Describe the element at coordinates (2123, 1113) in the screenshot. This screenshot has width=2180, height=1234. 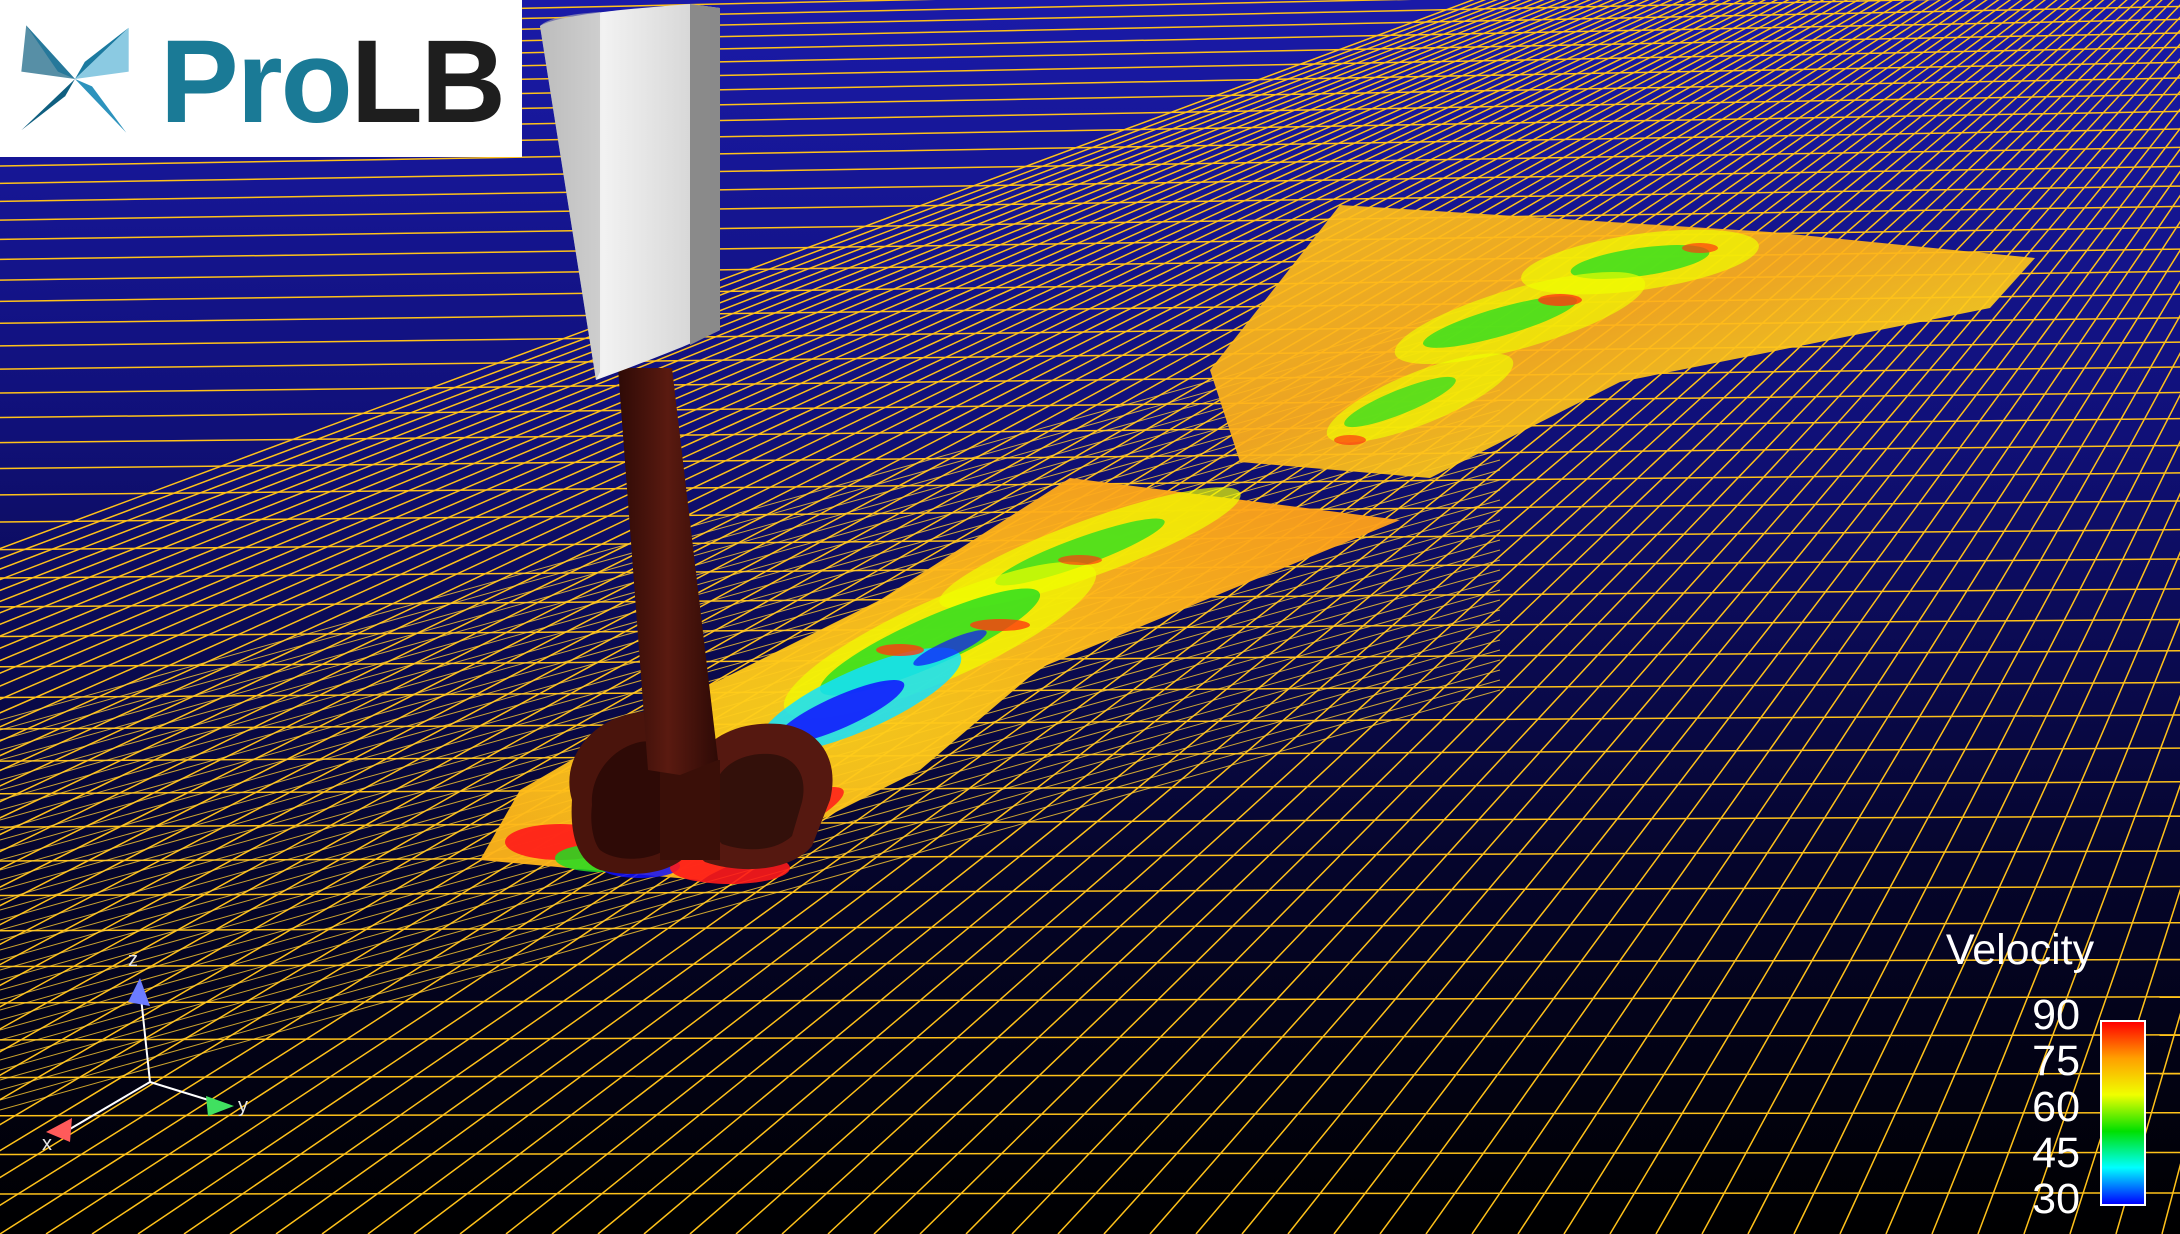
I see `legend-color-bar` at that location.